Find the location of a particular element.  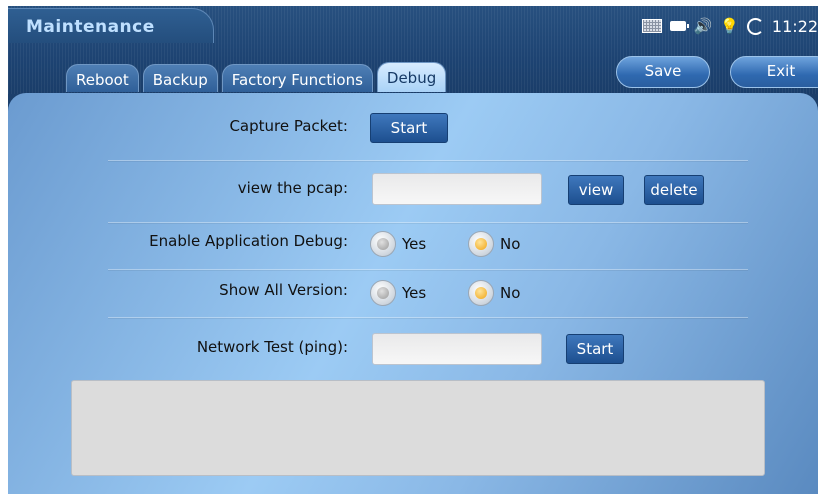

pcap-label: view the pcap: is located at coordinates (292, 188).